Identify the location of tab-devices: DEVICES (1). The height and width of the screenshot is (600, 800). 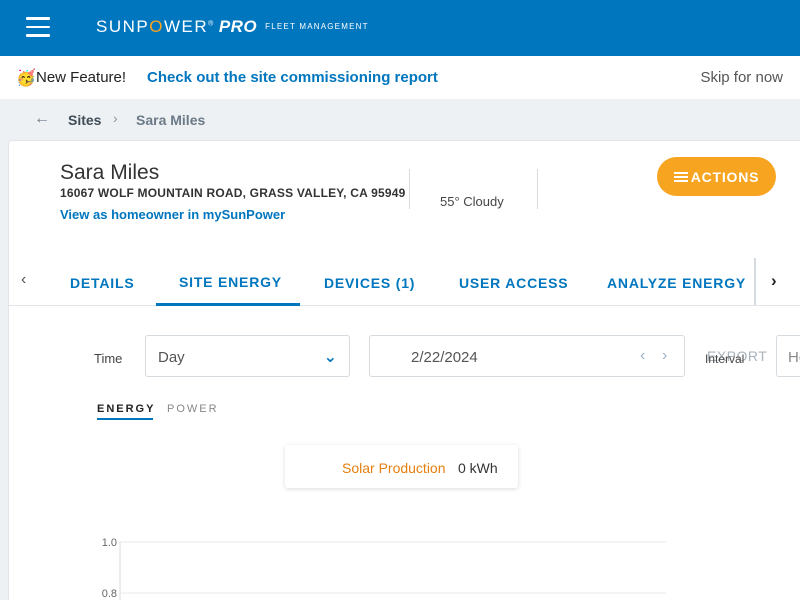
(369, 283).